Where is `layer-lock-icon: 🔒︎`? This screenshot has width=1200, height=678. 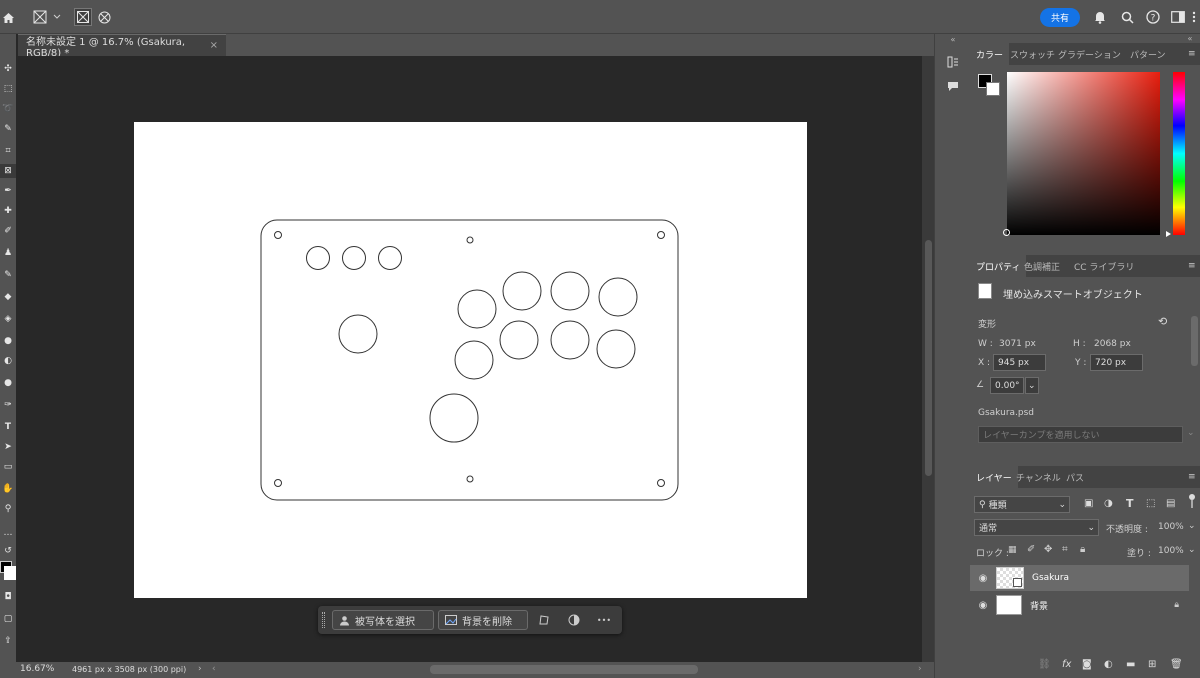
layer-lock-icon: 🔒︎ is located at coordinates (1176, 605).